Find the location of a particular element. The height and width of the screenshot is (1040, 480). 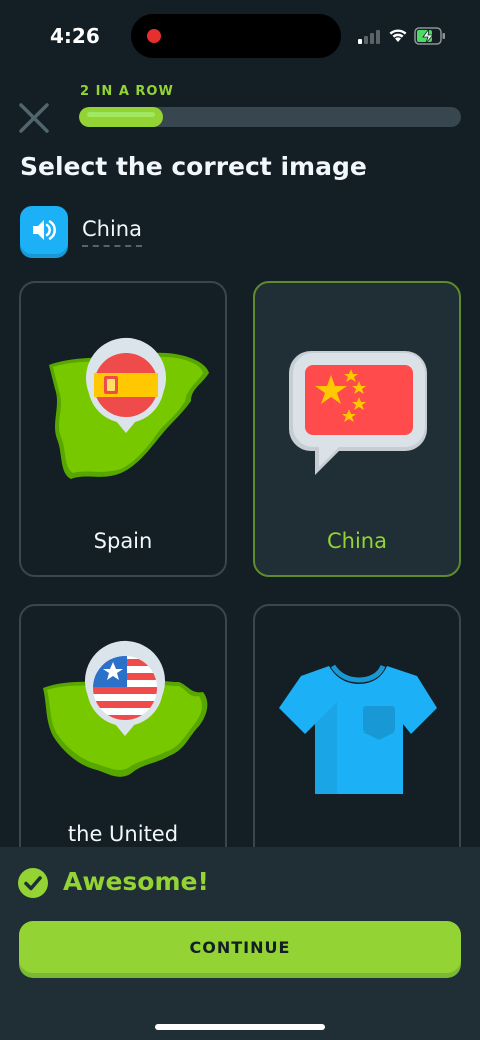

spain-map-icon is located at coordinates (129, 408).